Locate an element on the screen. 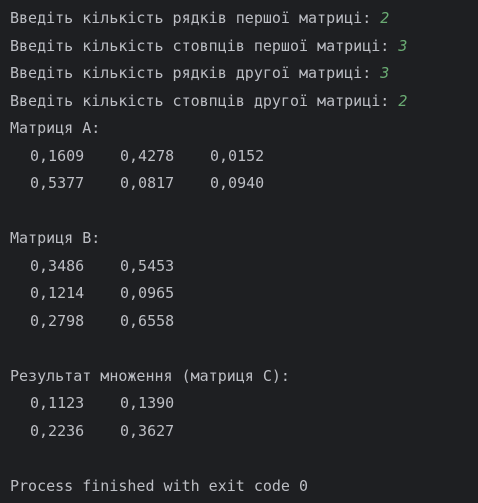  matrix-cell: 0,0965 is located at coordinates (165, 297).